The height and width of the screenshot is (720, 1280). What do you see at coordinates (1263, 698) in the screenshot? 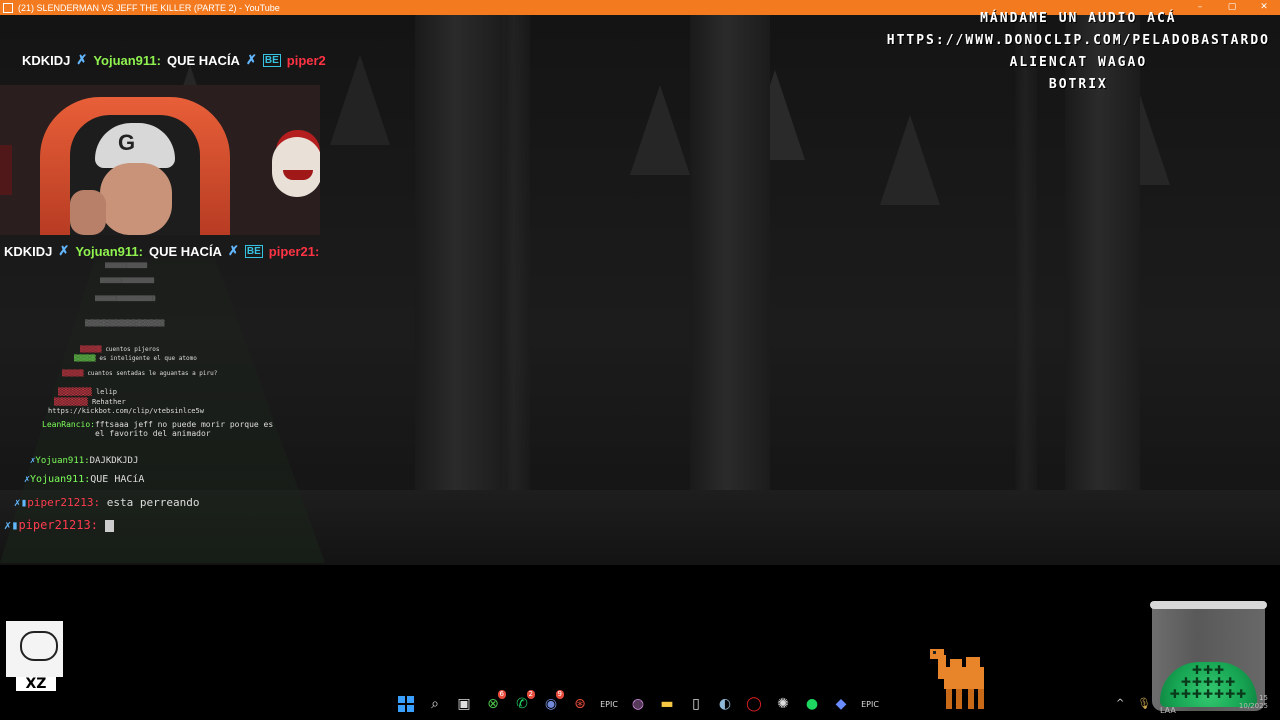
I see `clock-time: 15` at bounding box center [1263, 698].